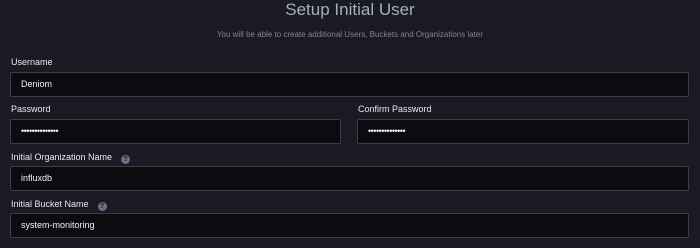  I want to click on page-title: Setup Initial User, so click(350, 9).